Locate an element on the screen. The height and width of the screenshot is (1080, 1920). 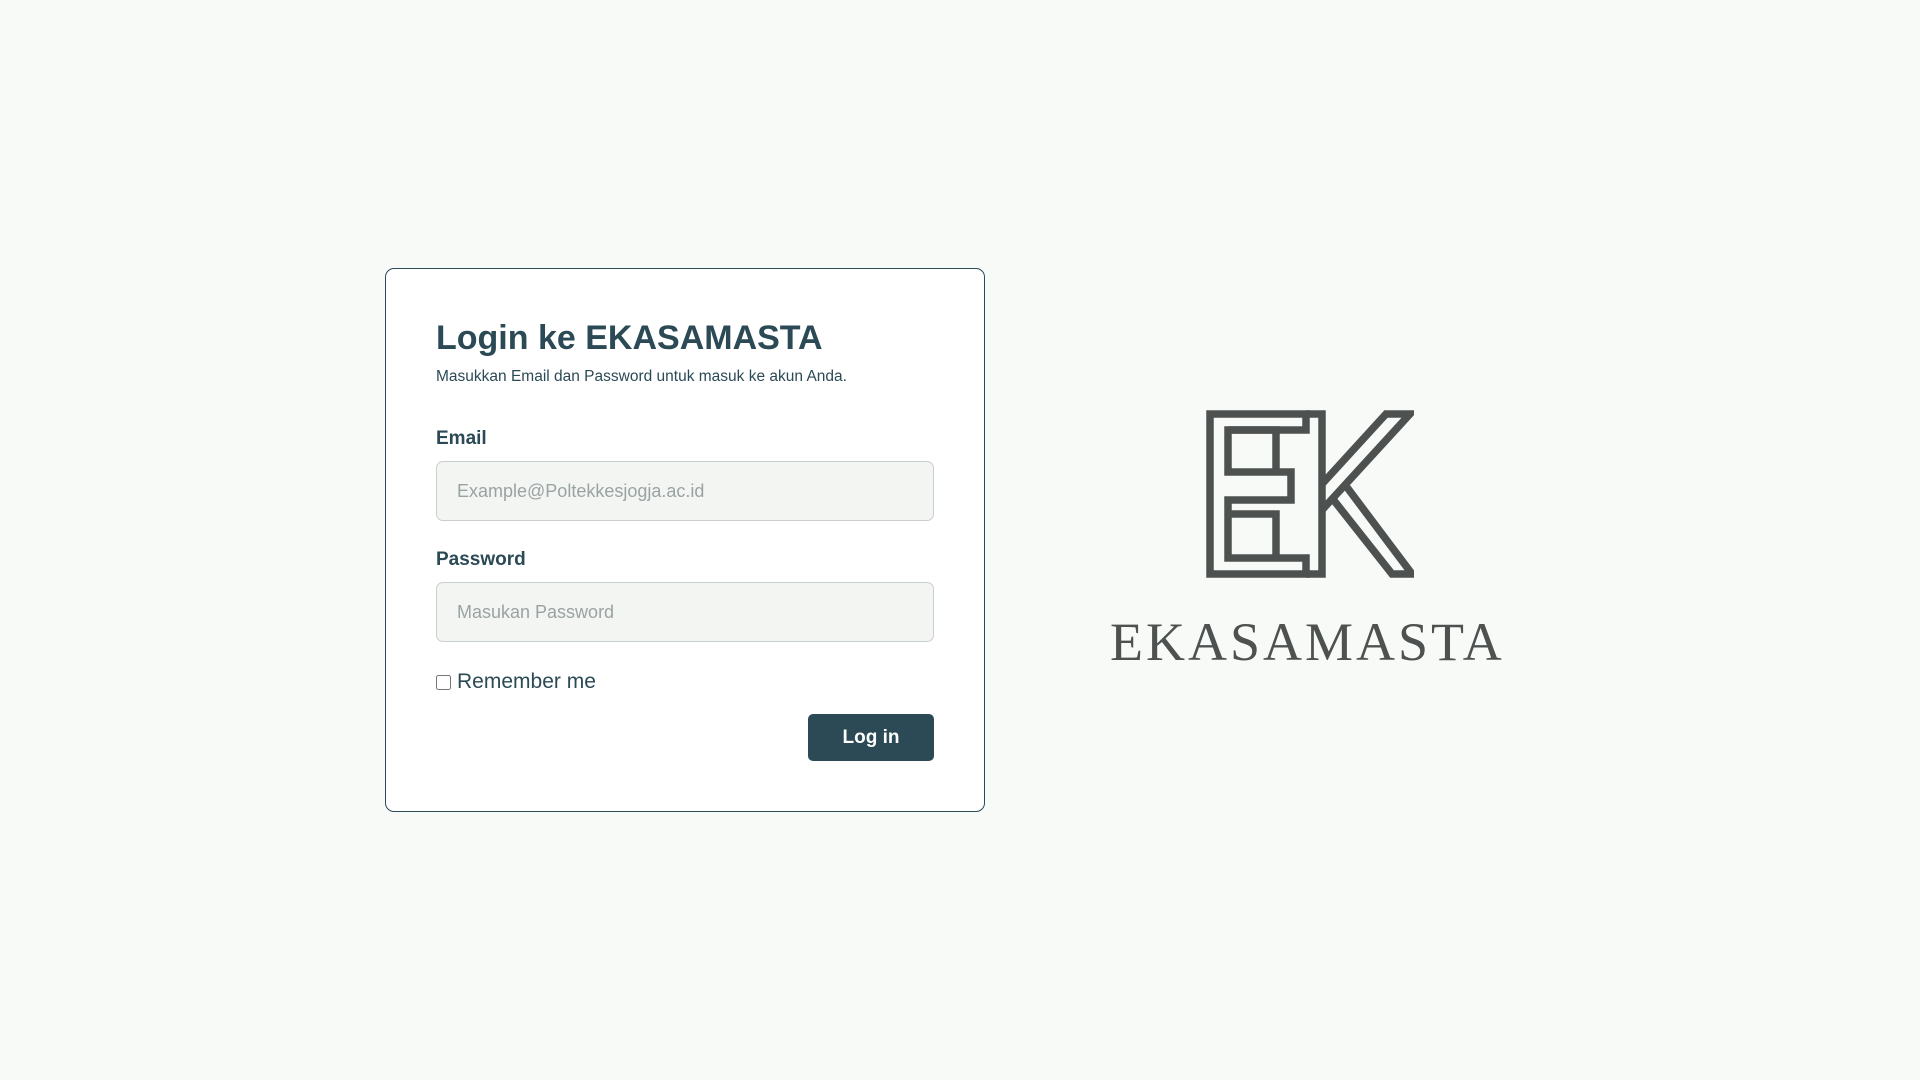
login-button: Log in is located at coordinates (871, 737).